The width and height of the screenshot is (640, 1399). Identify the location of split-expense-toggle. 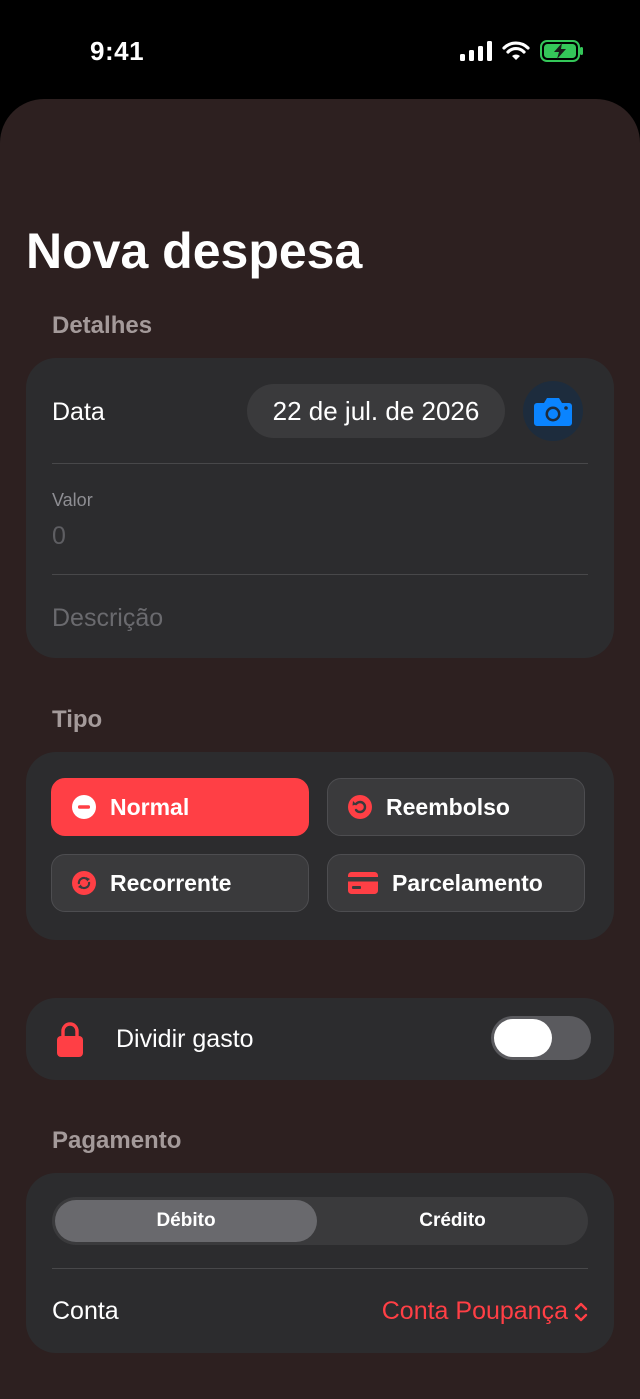
(541, 1038).